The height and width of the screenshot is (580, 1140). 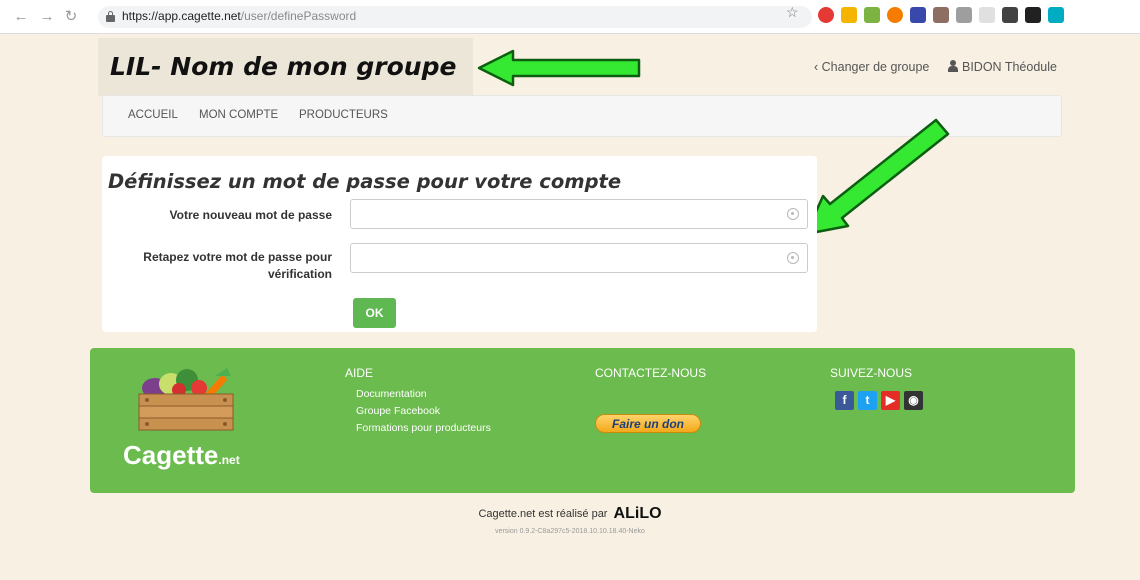 I want to click on adblock-extension-icon, so click(x=826, y=15).